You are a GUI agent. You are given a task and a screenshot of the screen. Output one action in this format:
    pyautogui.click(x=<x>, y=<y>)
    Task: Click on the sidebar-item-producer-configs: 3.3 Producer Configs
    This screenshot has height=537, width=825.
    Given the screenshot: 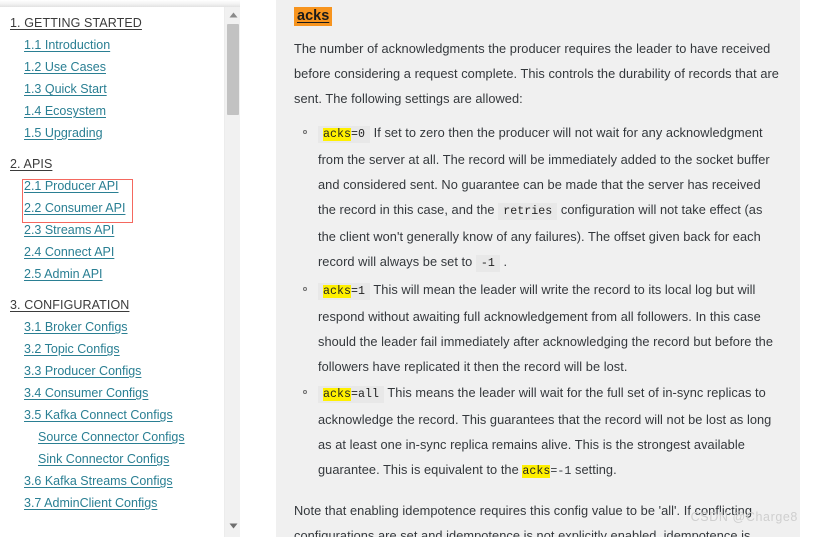 What is the action you would take?
    pyautogui.click(x=123, y=371)
    